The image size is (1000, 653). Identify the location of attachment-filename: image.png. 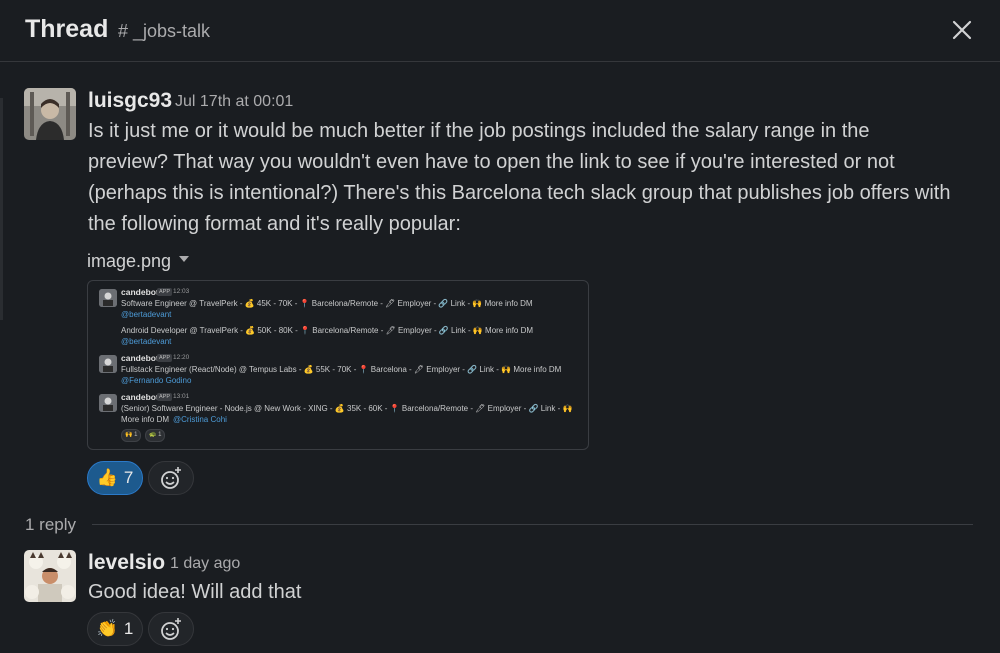
(129, 261).